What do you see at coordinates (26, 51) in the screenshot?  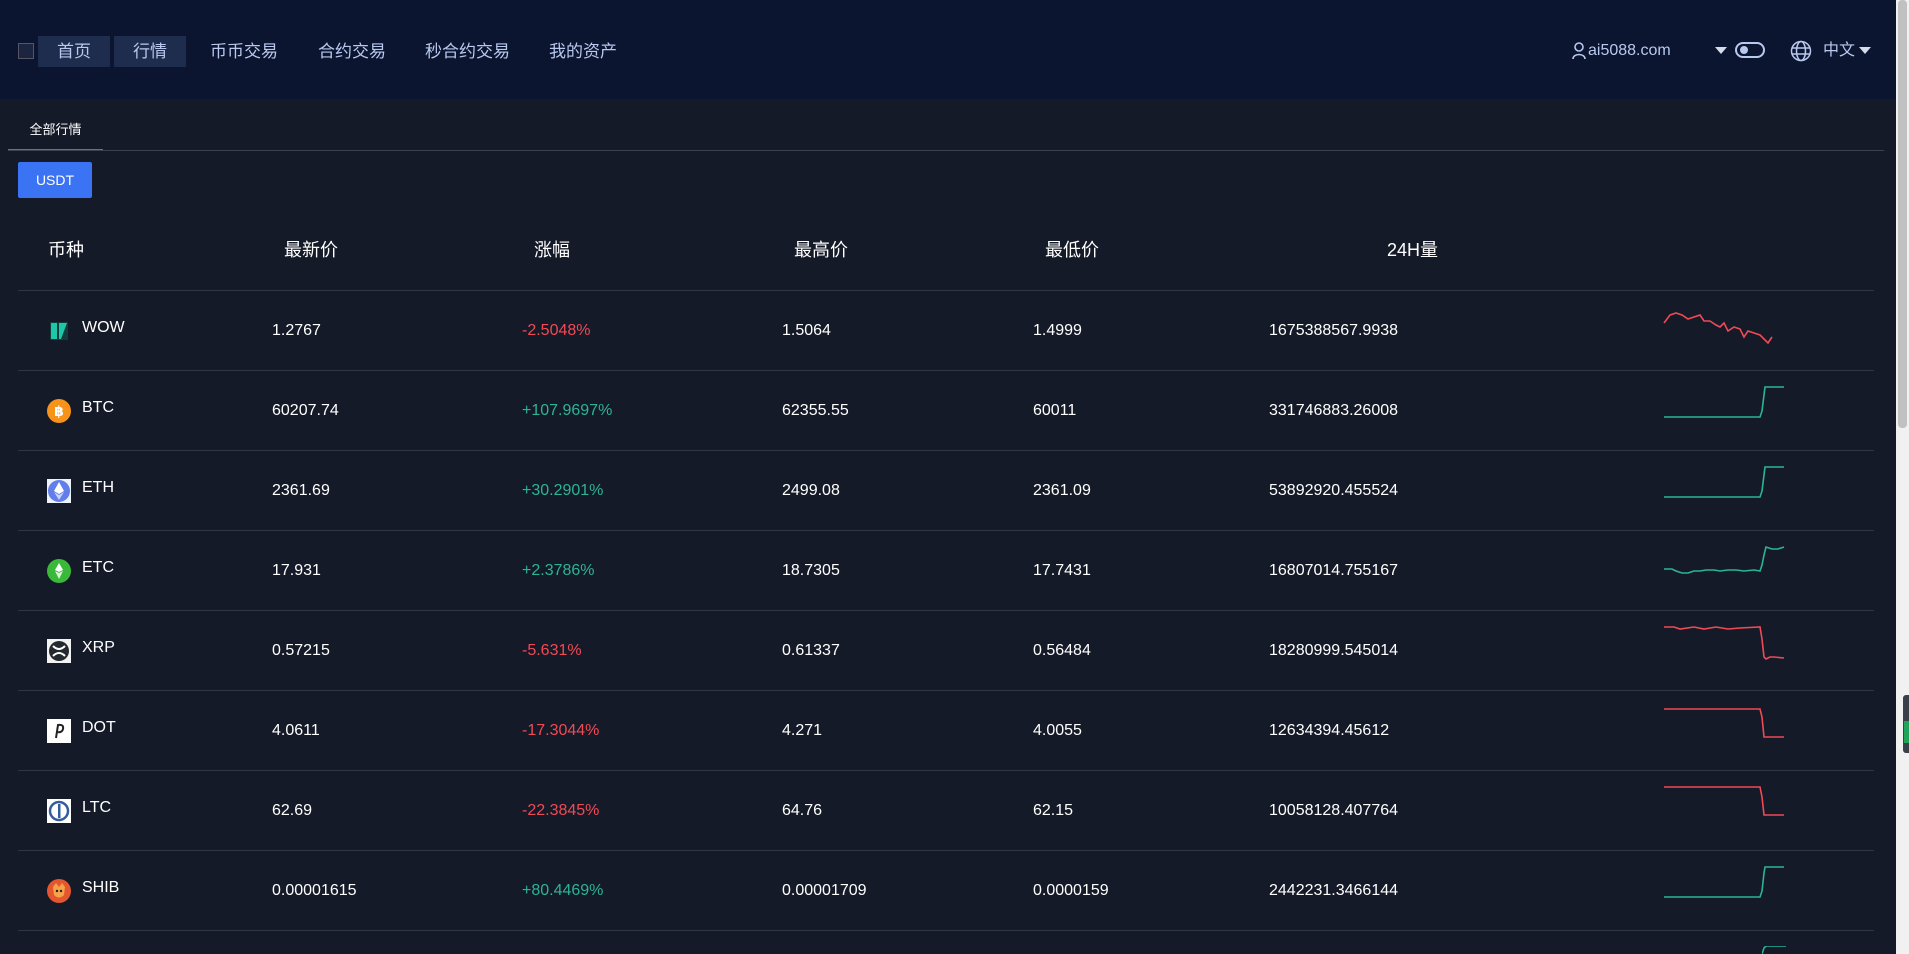 I see `logo-image` at bounding box center [26, 51].